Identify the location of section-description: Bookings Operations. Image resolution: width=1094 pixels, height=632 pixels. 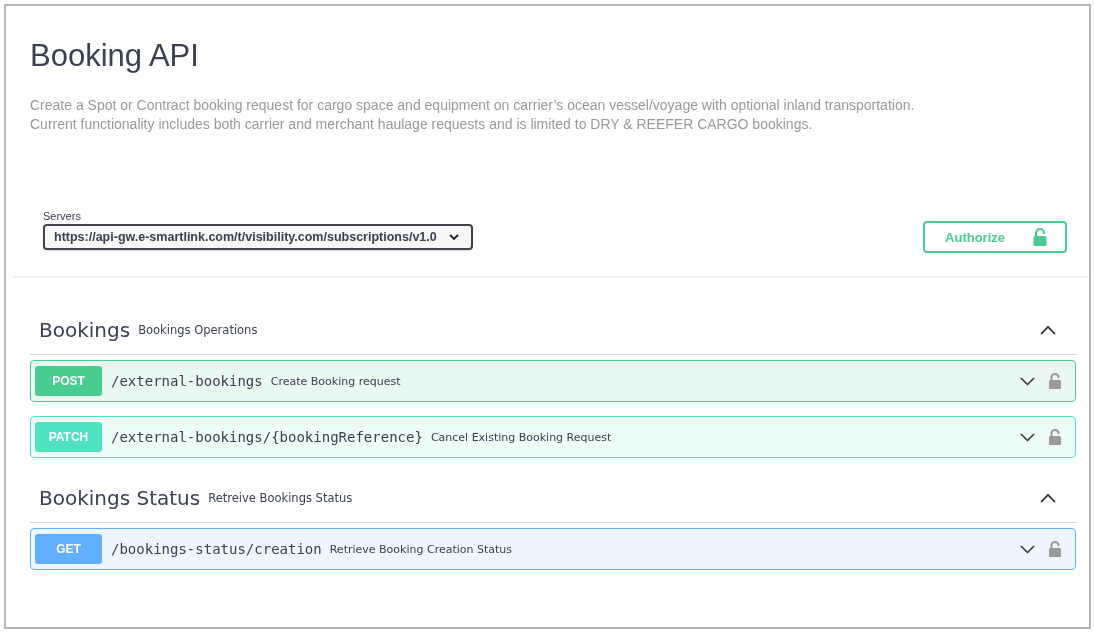
(198, 330).